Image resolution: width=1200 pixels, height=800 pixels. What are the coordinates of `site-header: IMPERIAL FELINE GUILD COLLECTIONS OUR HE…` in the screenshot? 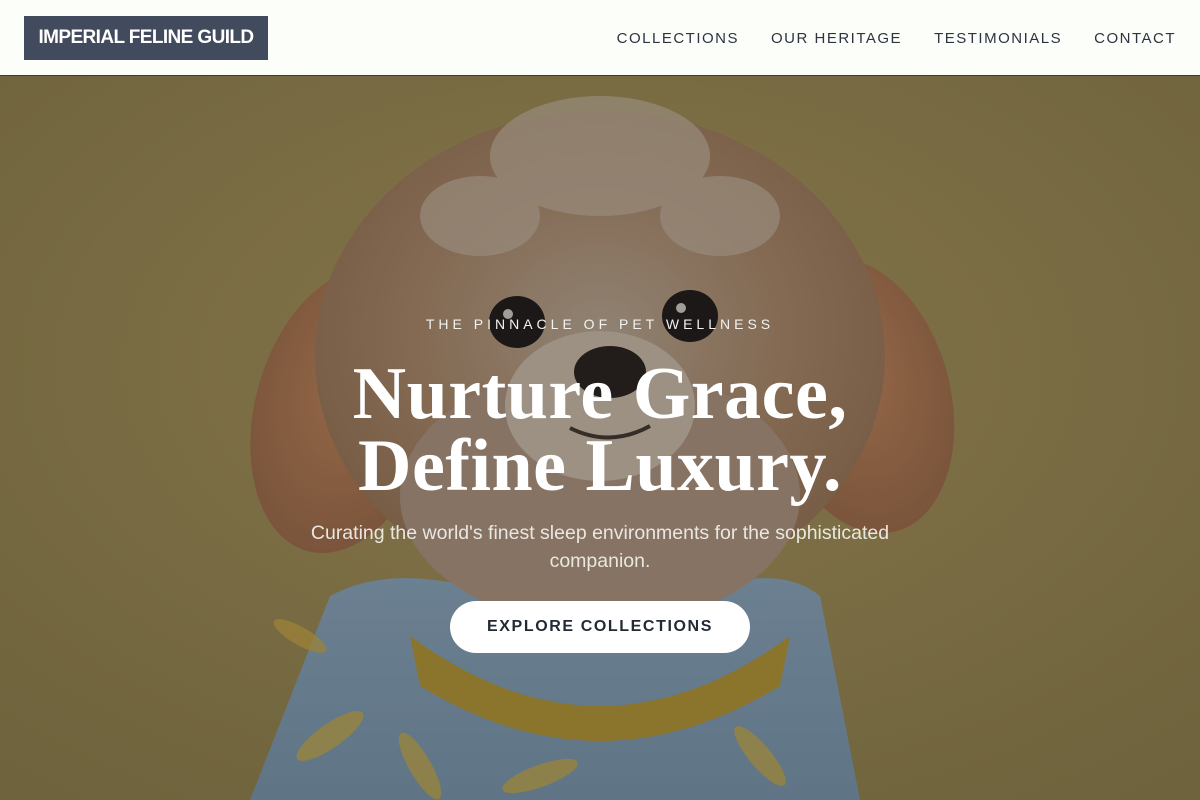 It's located at (600, 38).